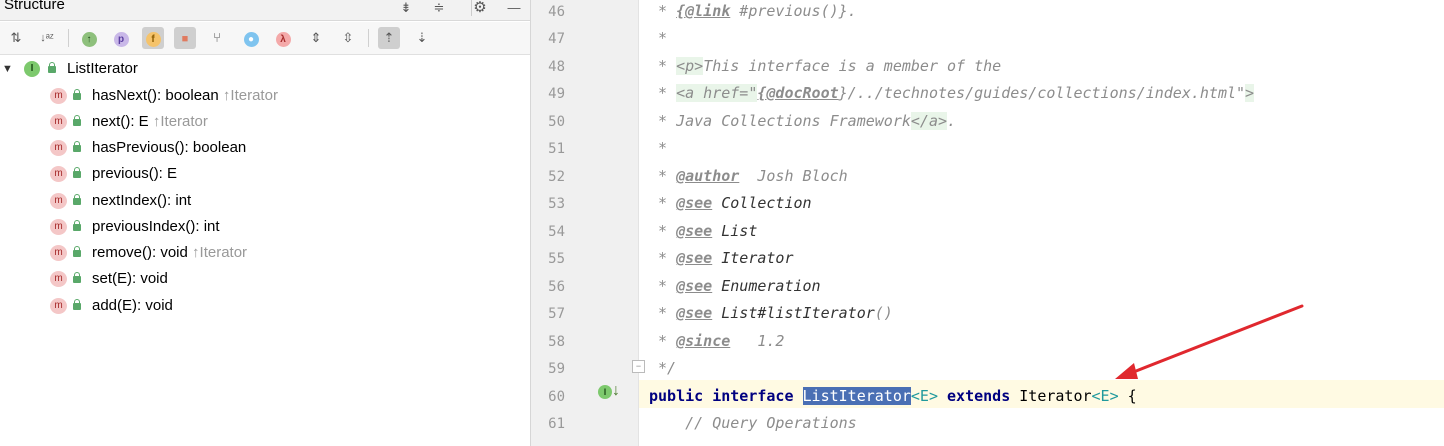 This screenshot has height=446, width=1444. I want to click on show-non-public-icon: ■, so click(185, 38).